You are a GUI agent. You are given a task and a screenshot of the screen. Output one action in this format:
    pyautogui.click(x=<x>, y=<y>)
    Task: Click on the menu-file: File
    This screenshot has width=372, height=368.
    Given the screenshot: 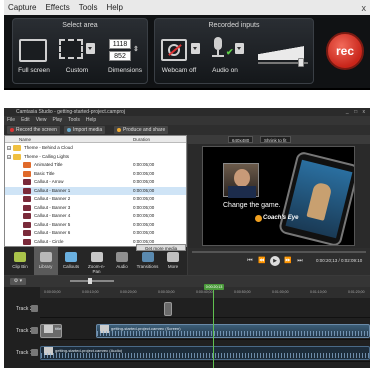 What is the action you would take?
    pyautogui.click(x=11, y=120)
    